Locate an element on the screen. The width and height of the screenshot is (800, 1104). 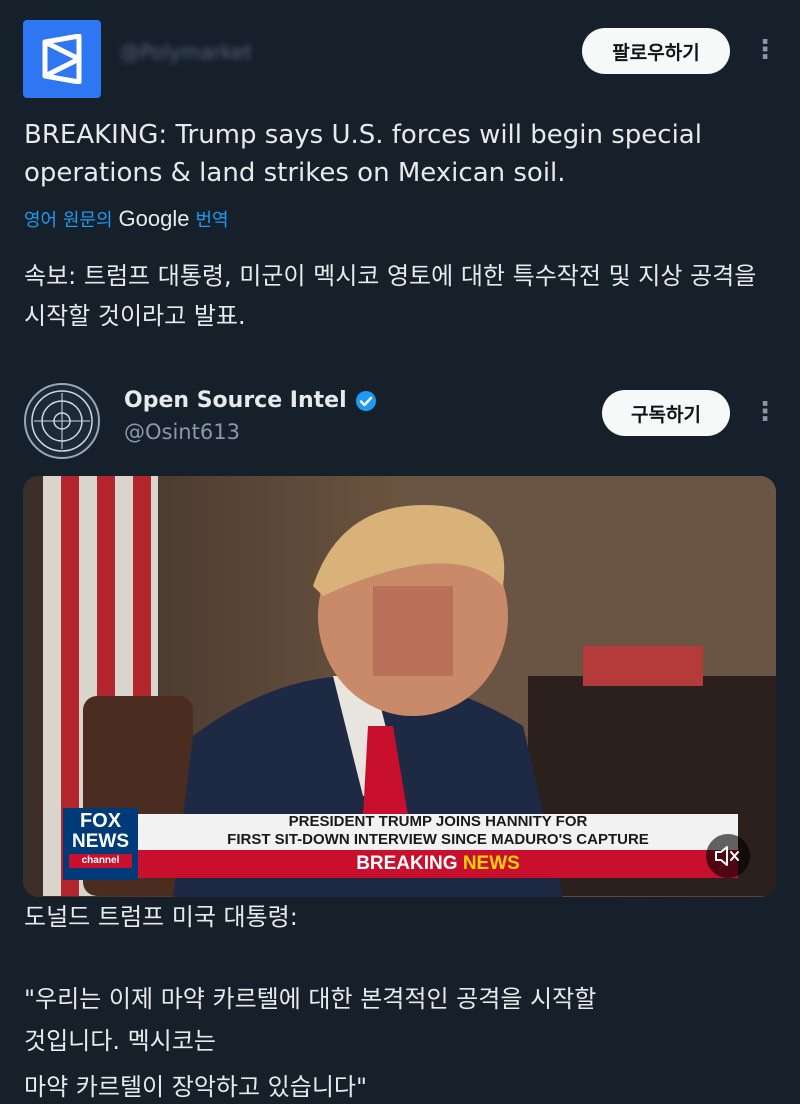
chyron-line-1: PRESIDENT TRUMP JOINS HANNITY FOR is located at coordinates (438, 821).